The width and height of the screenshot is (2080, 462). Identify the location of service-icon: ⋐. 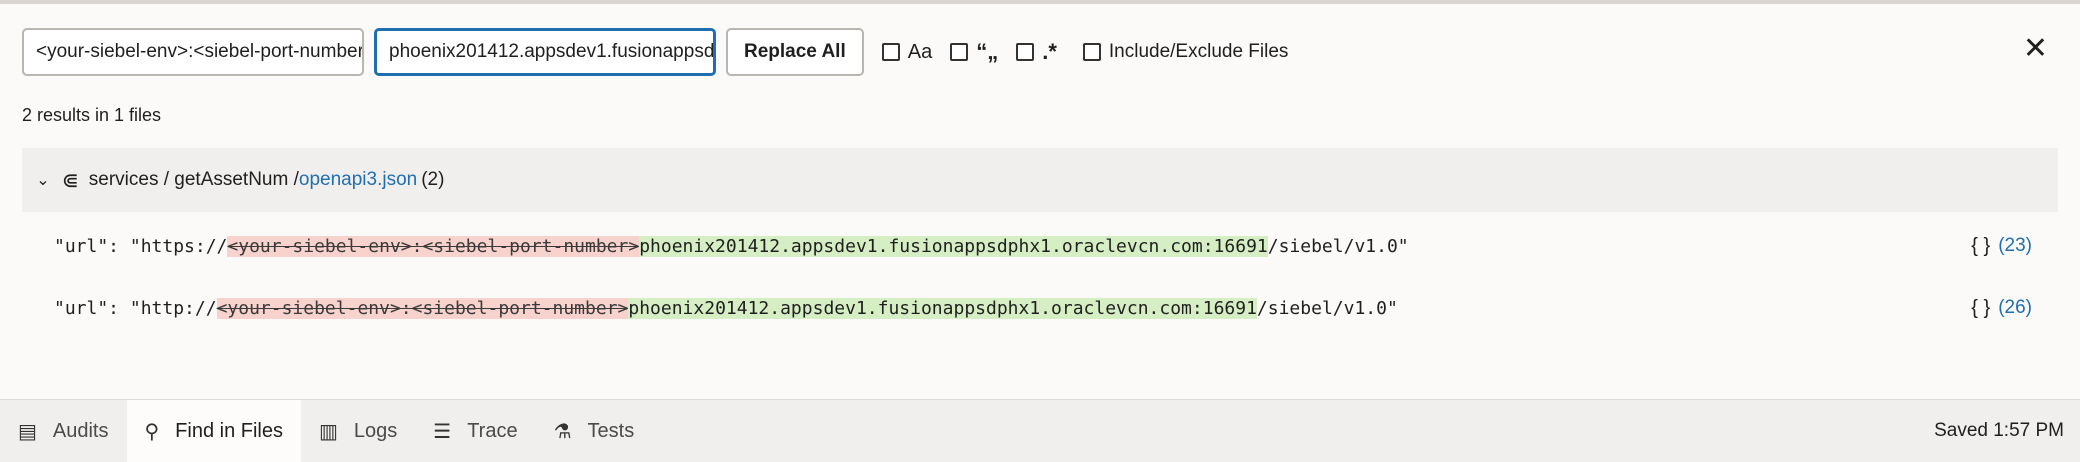
(70, 180).